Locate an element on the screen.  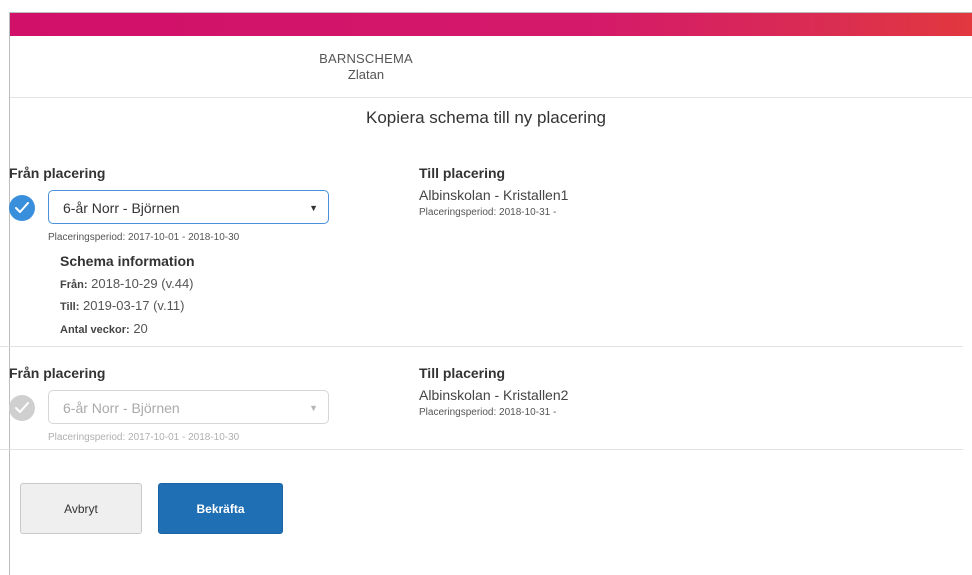
schema-weeks: Antal veckor: 20 is located at coordinates (104, 328).